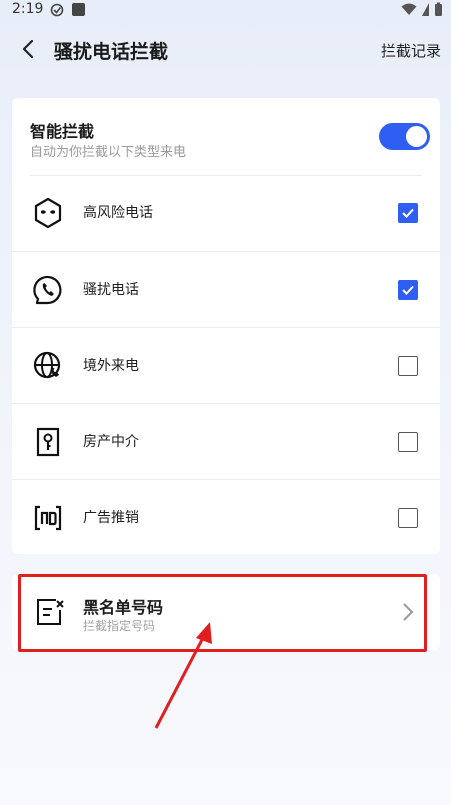 The width and height of the screenshot is (451, 805). Describe the element at coordinates (226, 213) in the screenshot. I see `category-item-high-risk: 高风险电话` at that location.